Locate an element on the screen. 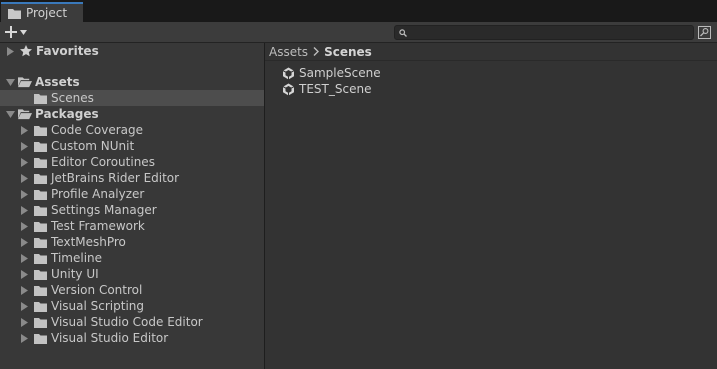 The image size is (717, 369). tree-item-package: Code Coverage is located at coordinates (132, 130).